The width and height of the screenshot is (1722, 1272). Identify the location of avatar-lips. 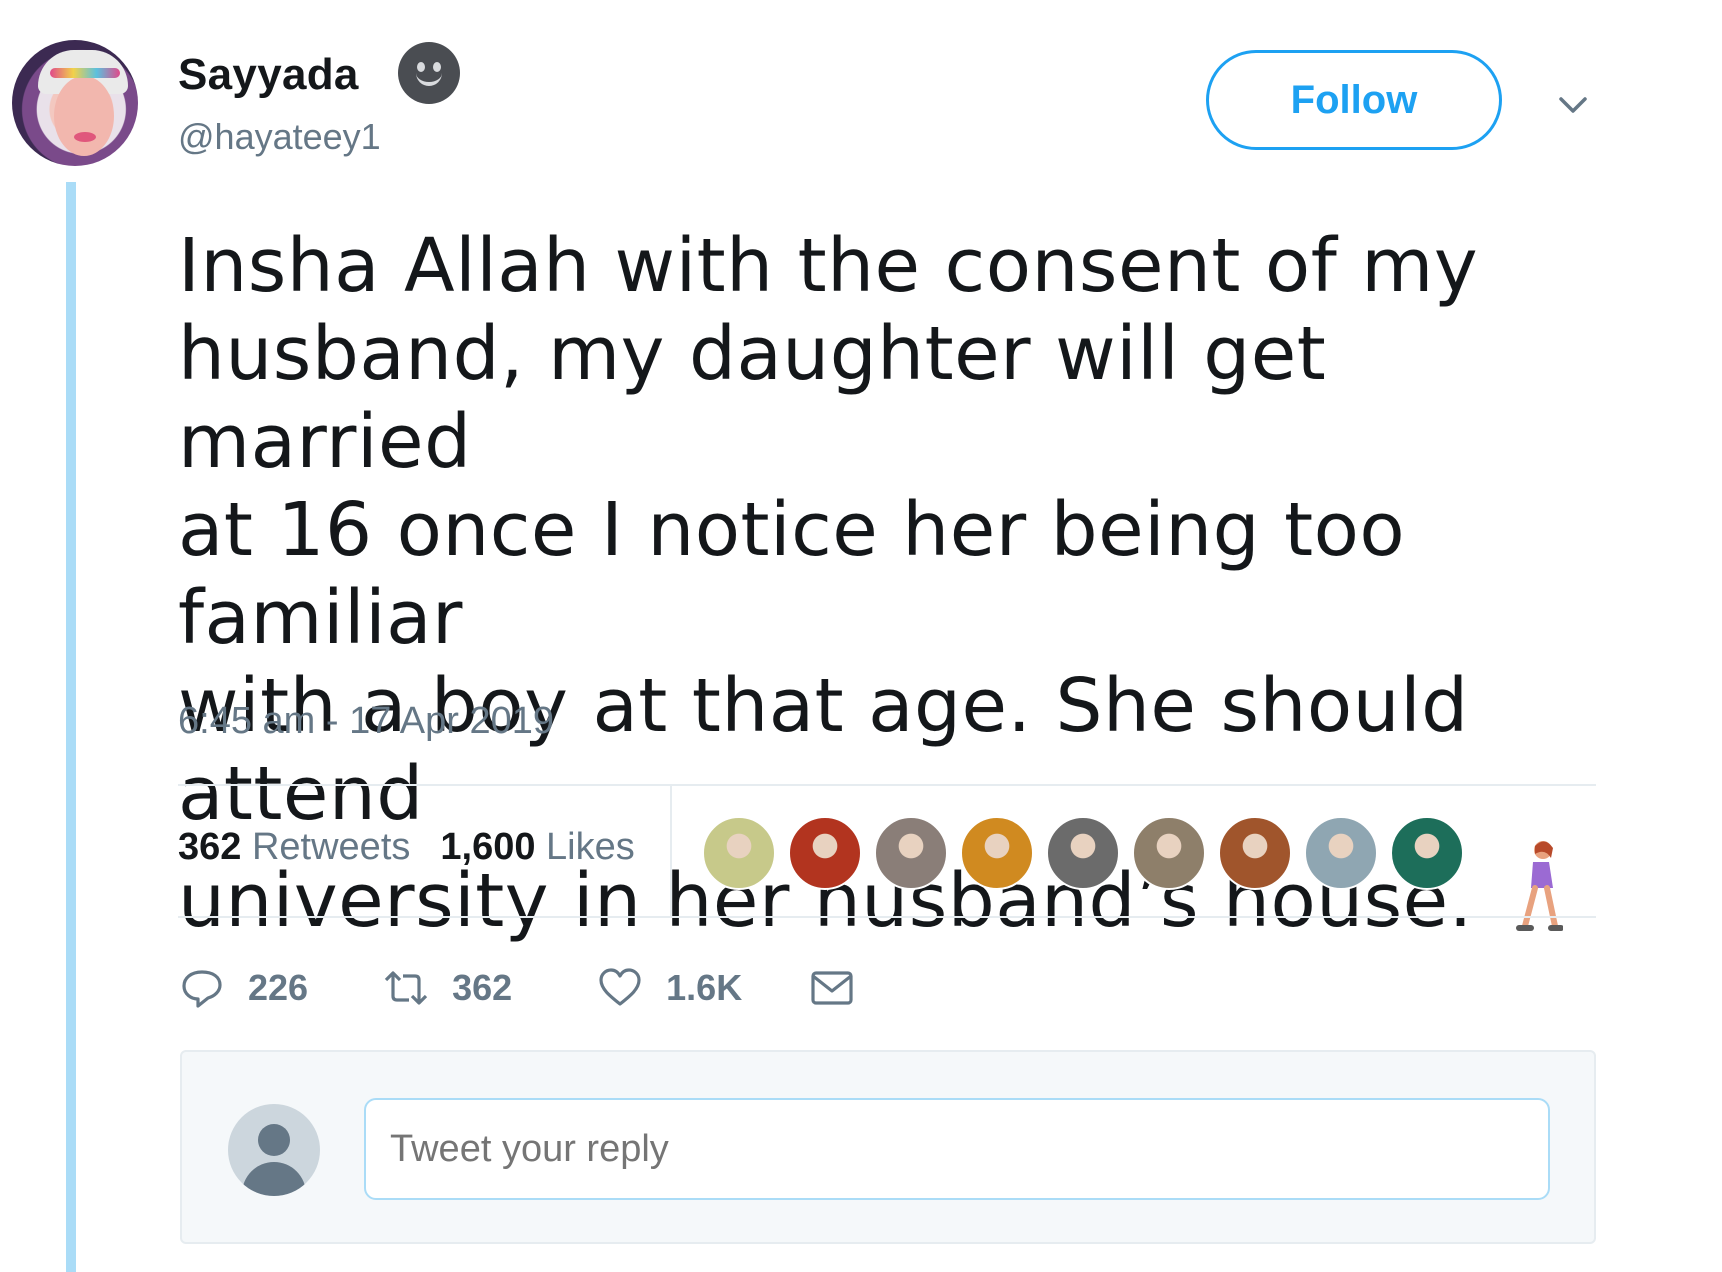
(85, 137).